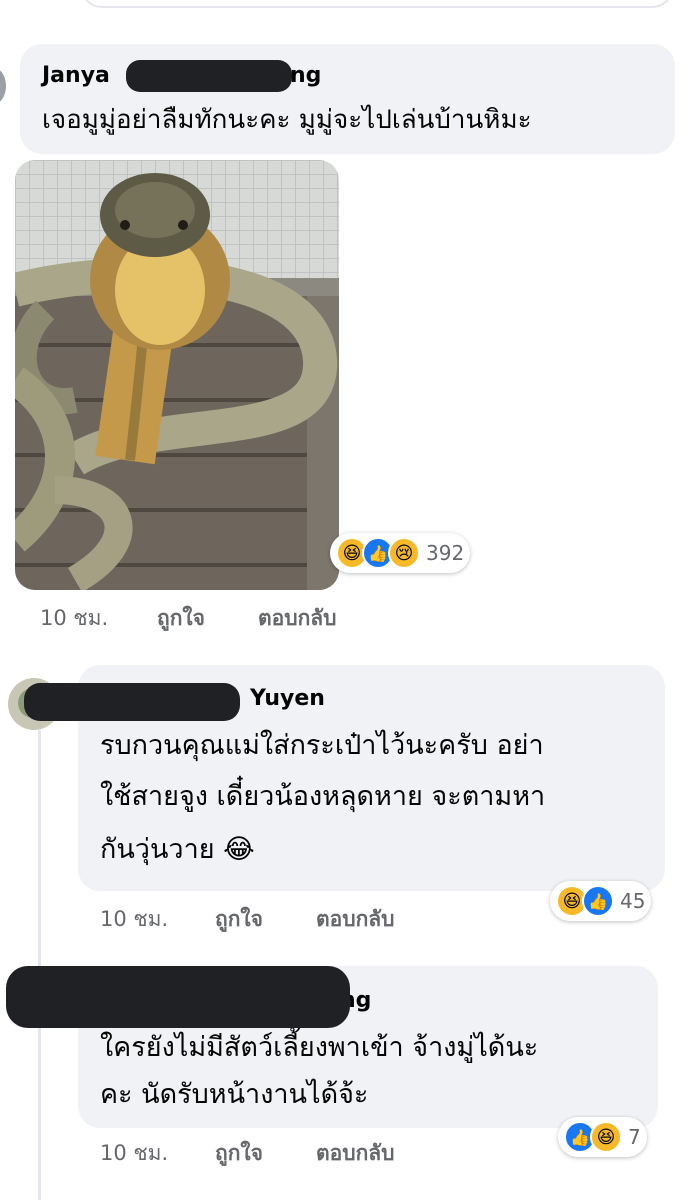  I want to click on reply-thread-line, so click(39, 965).